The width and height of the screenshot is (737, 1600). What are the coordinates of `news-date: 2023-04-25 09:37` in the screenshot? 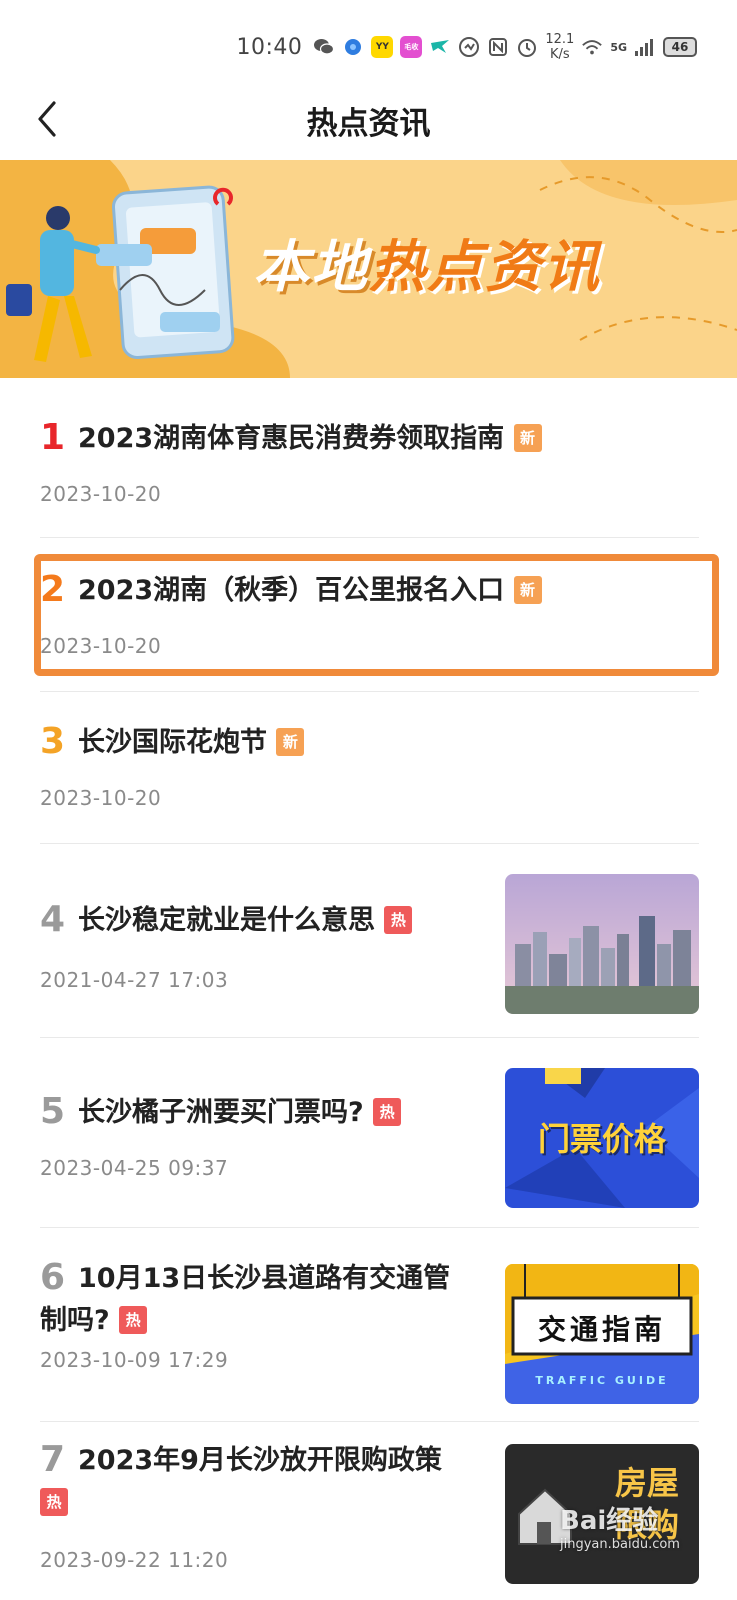 It's located at (134, 1168).